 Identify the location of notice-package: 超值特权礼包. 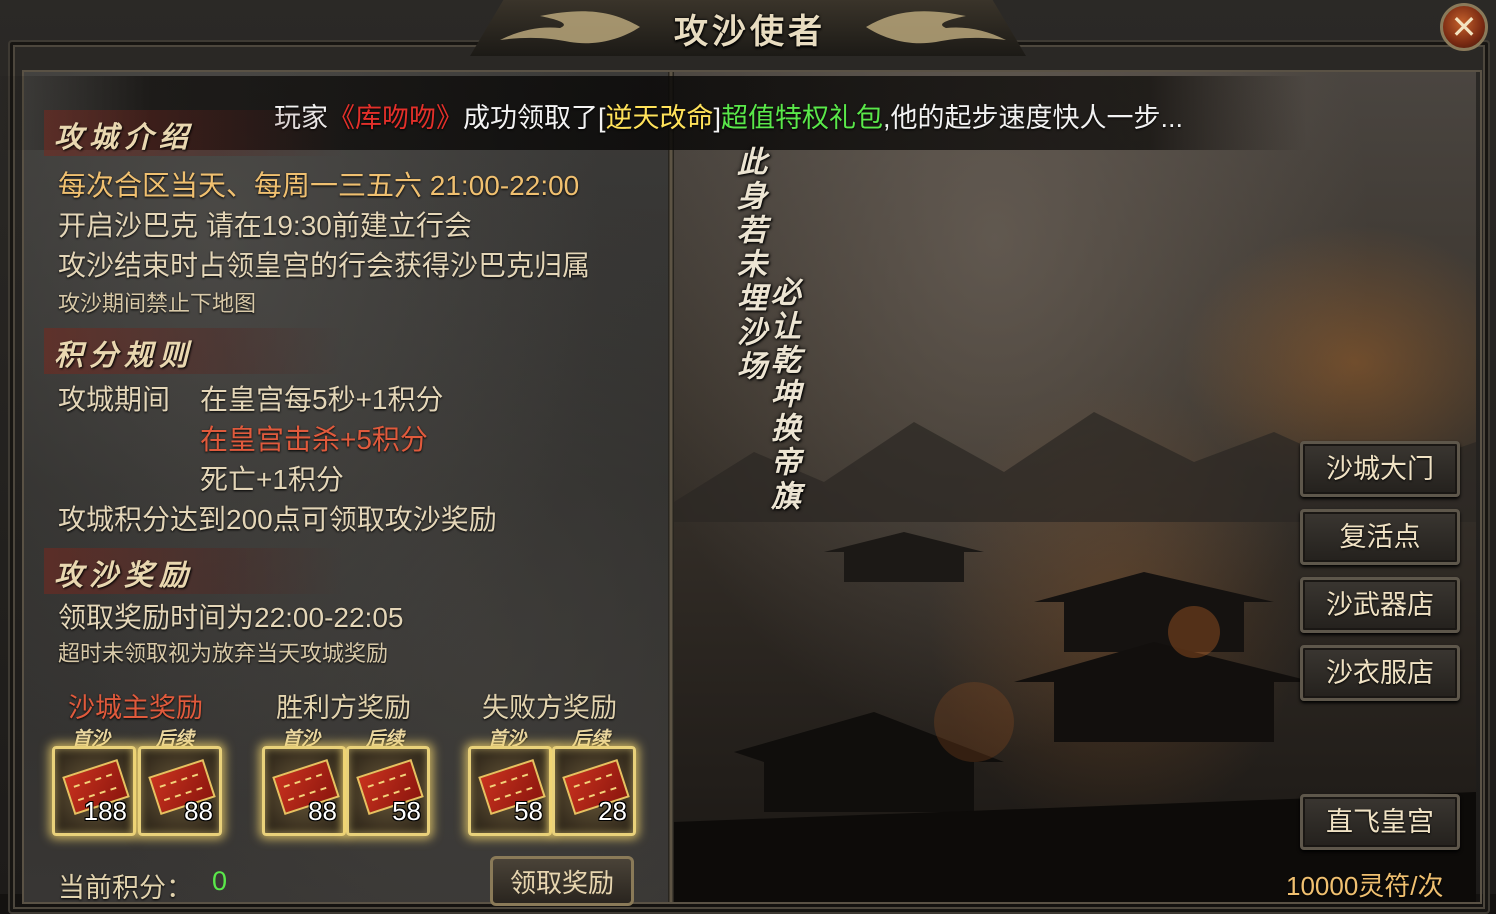
(802, 118).